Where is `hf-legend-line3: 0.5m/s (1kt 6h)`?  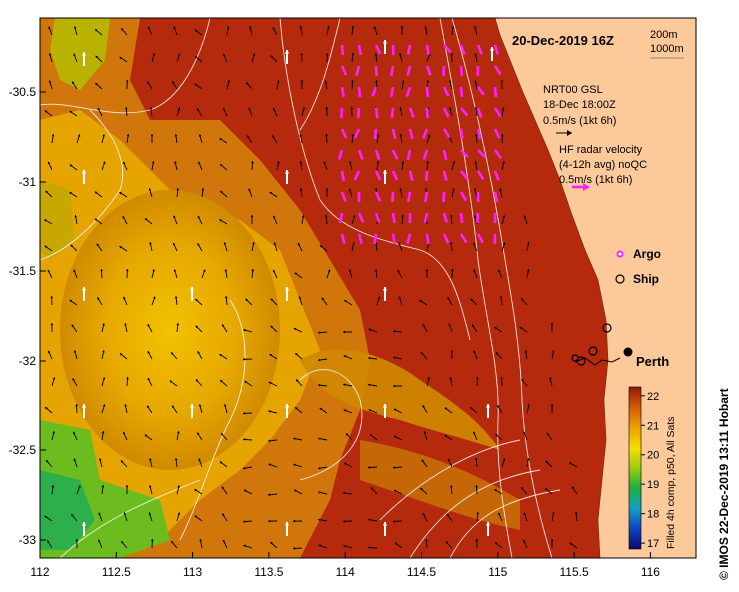 hf-legend-line3: 0.5m/s (1kt 6h) is located at coordinates (595, 180).